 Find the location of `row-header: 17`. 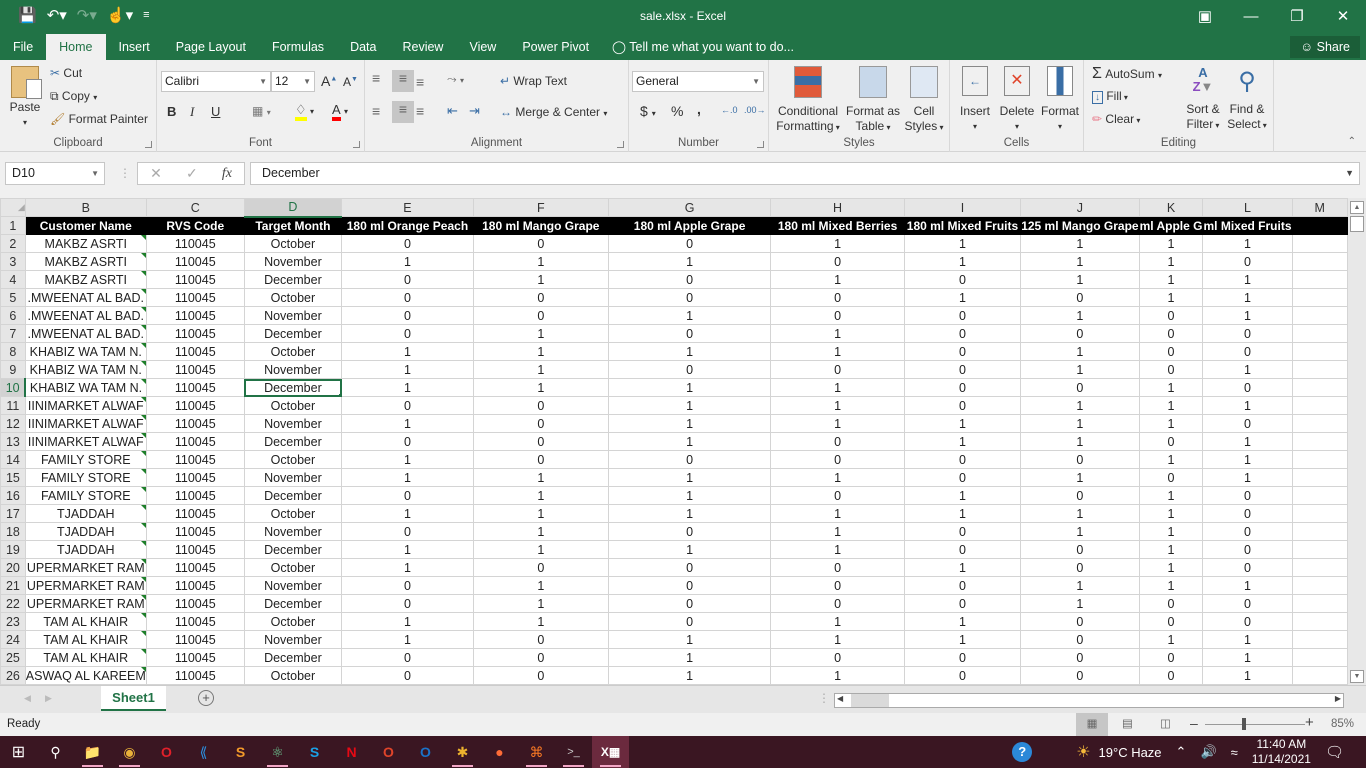

row-header: 17 is located at coordinates (13, 513).